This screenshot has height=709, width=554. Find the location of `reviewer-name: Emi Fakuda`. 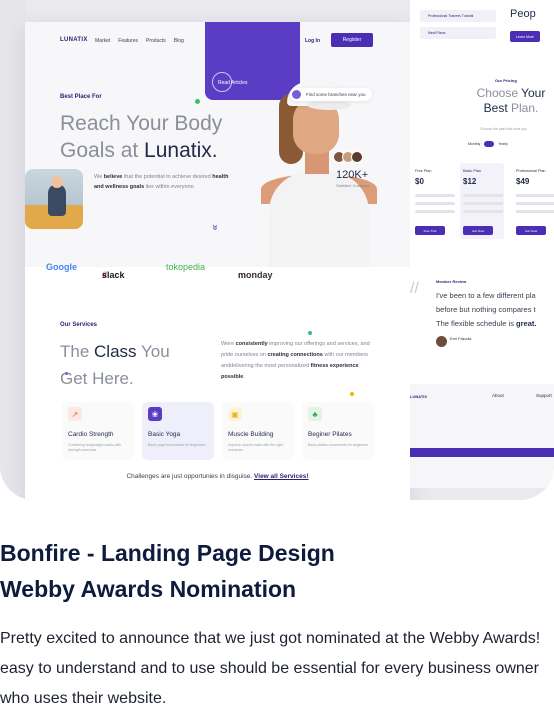

reviewer-name: Emi Fakuda is located at coordinates (453, 341).